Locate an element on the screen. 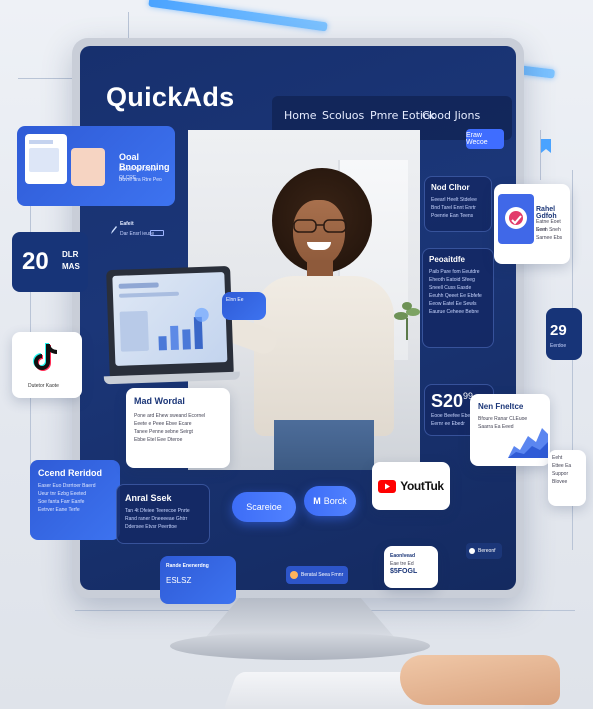 This screenshot has height=709, width=593. laptop-screen is located at coordinates (170, 319).